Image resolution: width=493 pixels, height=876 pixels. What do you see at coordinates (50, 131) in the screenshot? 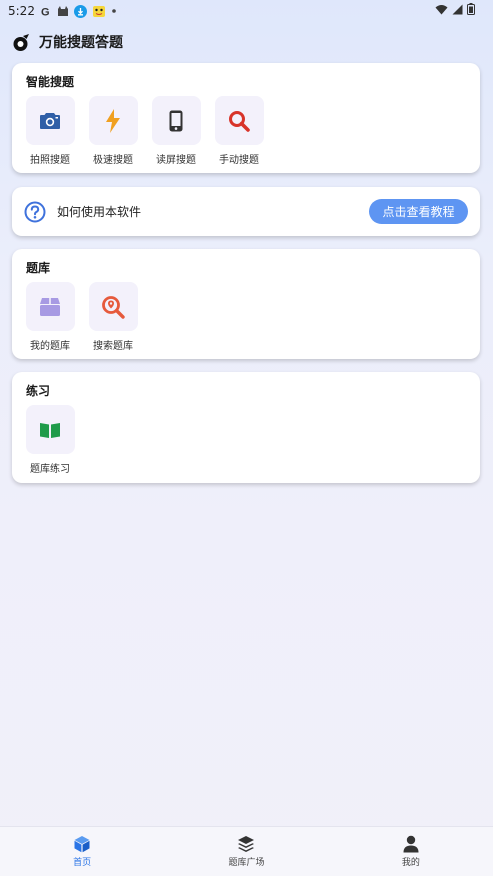
I see `photo-search-button: 拍照搜题` at bounding box center [50, 131].